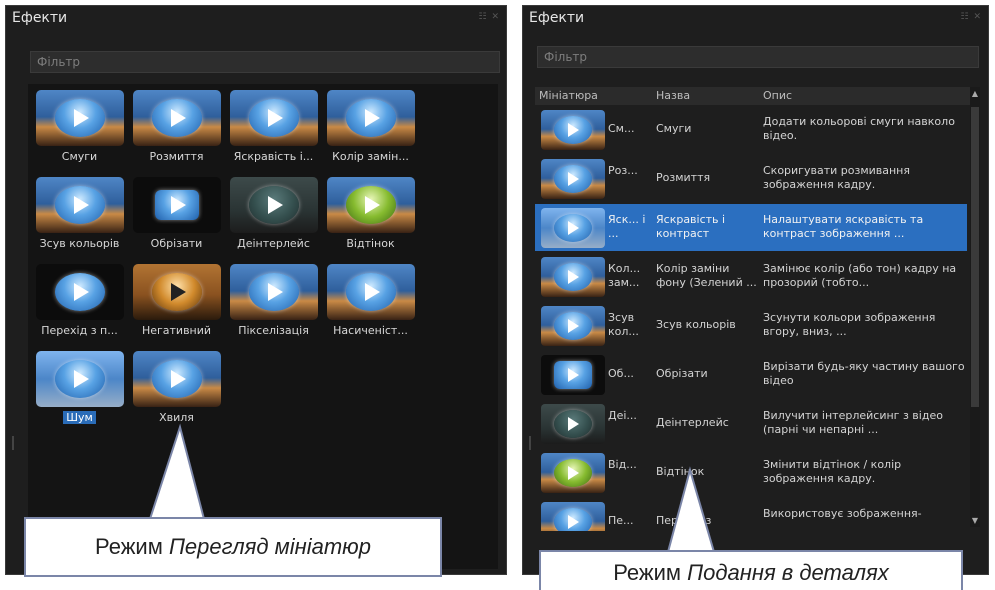 This screenshot has height=590, width=995. I want to click on callout-thumbnail-mode: Режим Перегляд мініатюр, so click(233, 547).